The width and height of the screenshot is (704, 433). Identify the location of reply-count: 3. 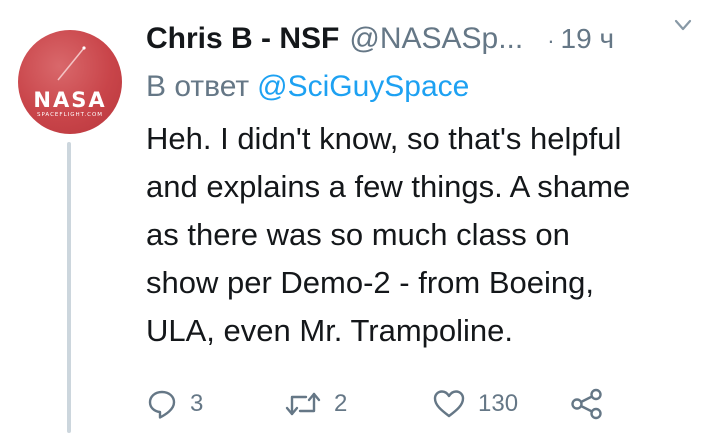
(197, 403).